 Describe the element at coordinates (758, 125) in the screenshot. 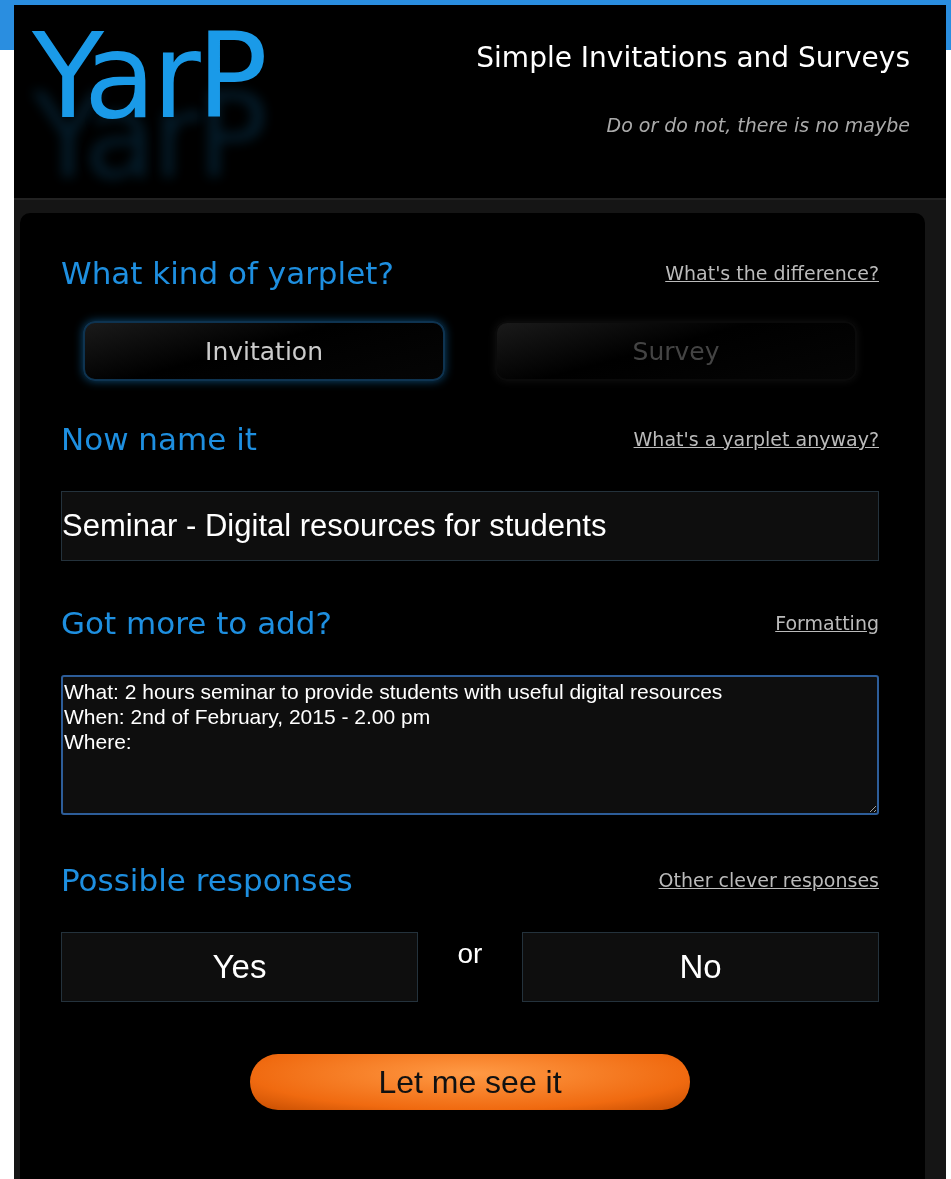

I see `tagline: Do or do not, there is no maybe` at that location.